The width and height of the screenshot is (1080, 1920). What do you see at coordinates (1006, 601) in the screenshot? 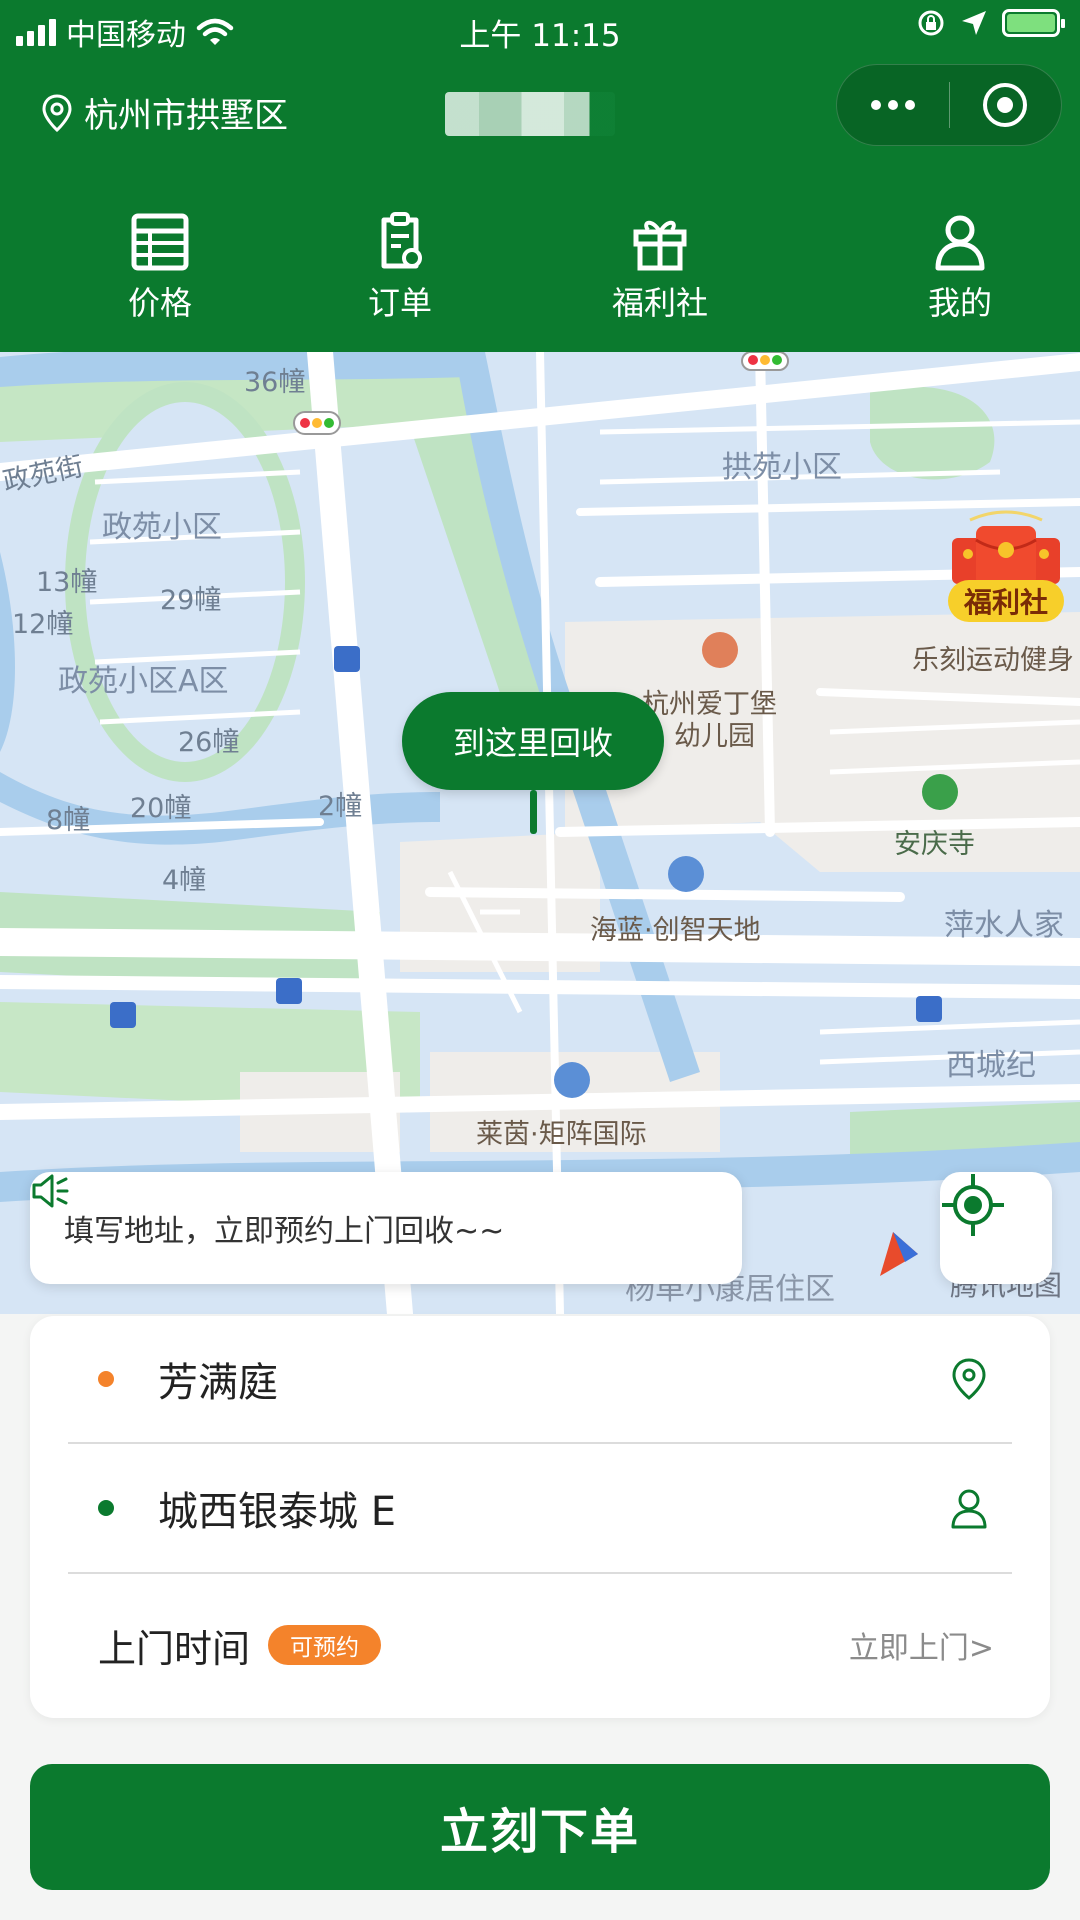
I see `welfare-badge-label: 福利社` at bounding box center [1006, 601].